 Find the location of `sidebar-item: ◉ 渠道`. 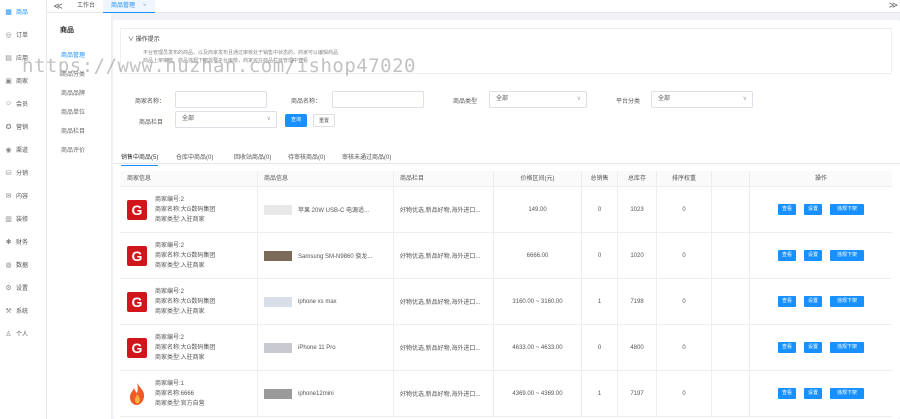

sidebar-item: ◉ 渠道 is located at coordinates (23, 149).